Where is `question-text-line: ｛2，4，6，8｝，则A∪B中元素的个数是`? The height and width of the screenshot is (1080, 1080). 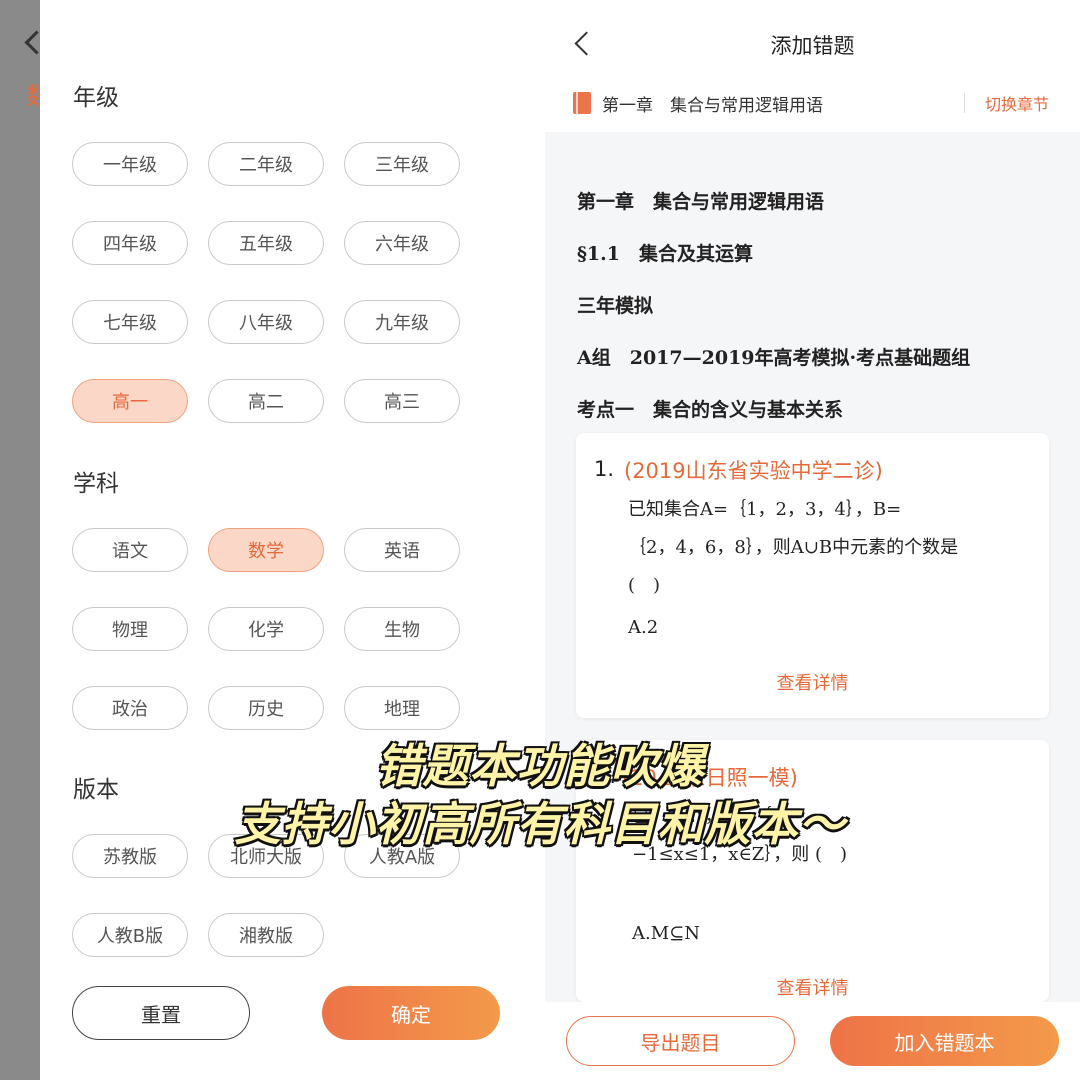
question-text-line: ｛2，4，6，8｝，则A∪B中元素的个数是 is located at coordinates (793, 547).